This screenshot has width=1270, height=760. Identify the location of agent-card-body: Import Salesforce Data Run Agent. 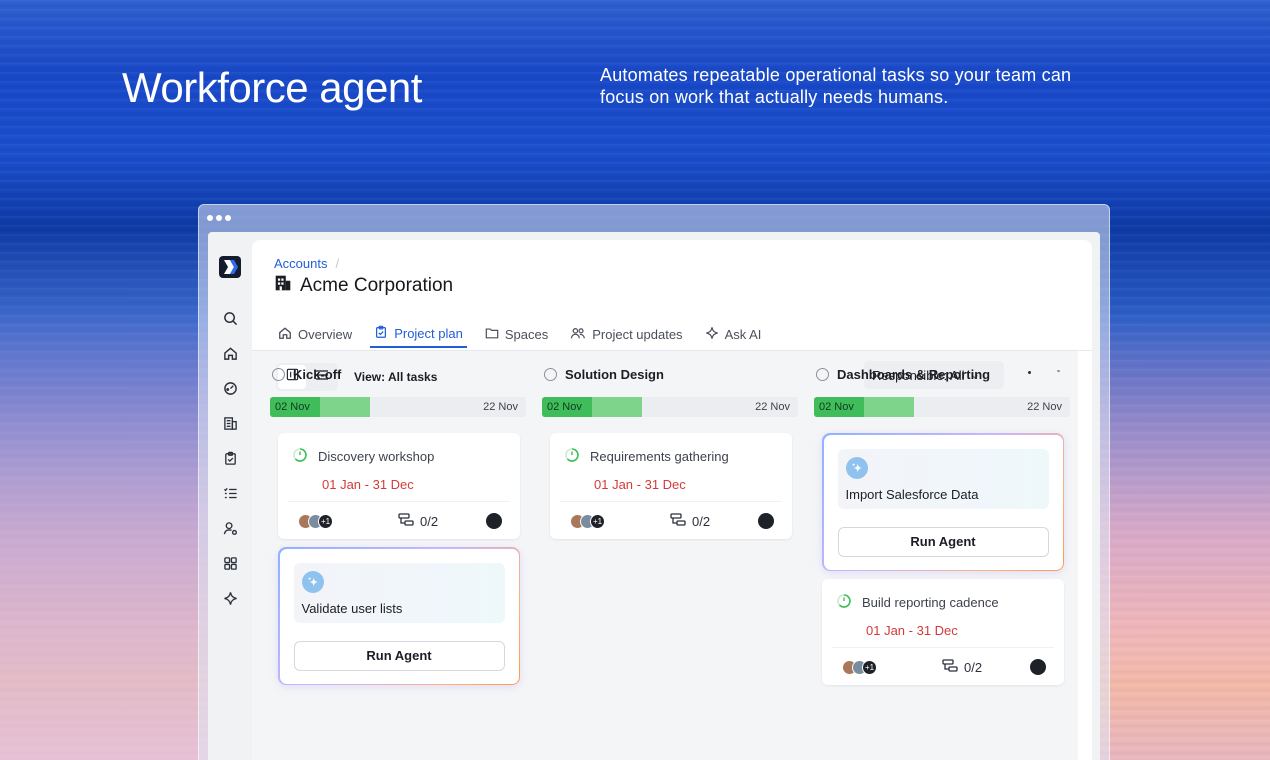
(943, 502).